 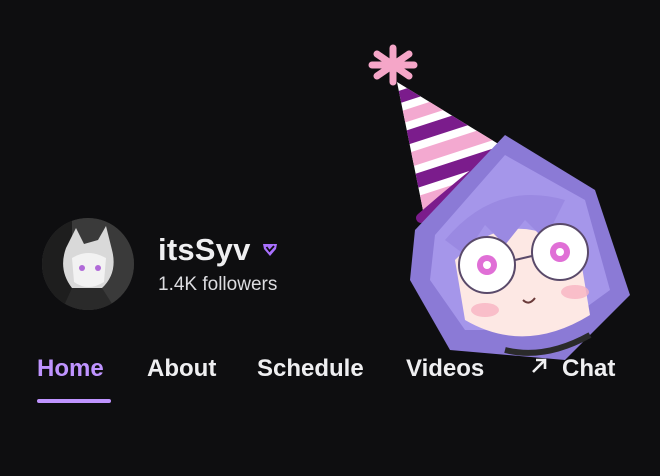 I want to click on follower-count: 1.4K followers, so click(x=218, y=284).